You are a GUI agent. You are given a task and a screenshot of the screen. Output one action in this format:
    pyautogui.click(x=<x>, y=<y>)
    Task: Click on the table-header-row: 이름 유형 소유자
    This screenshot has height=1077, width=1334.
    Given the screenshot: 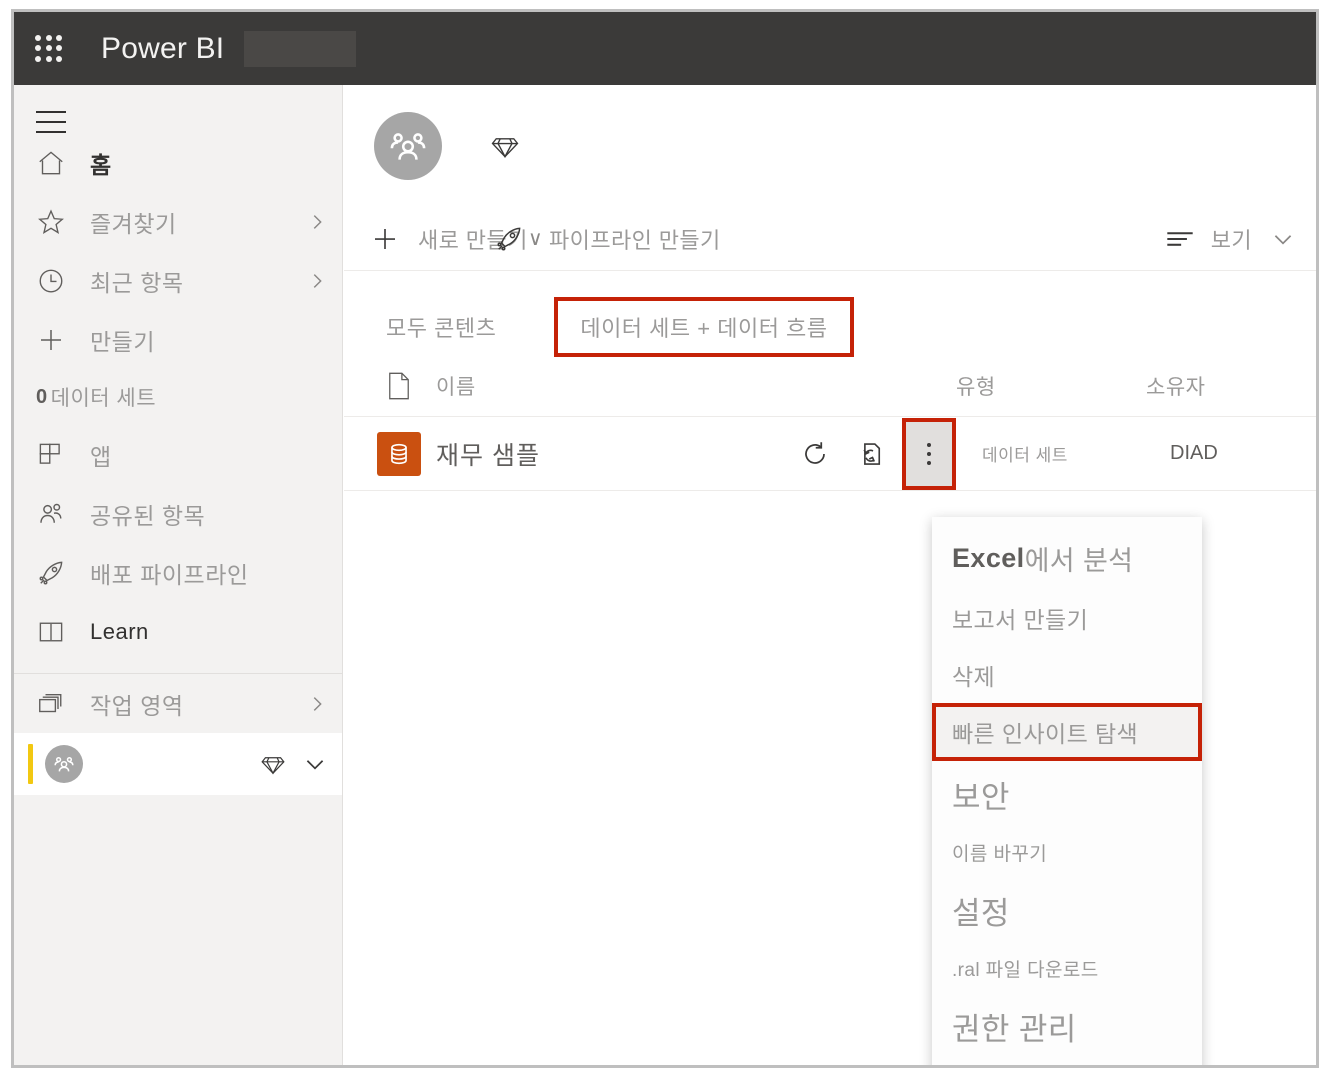 What is the action you would take?
    pyautogui.click(x=830, y=386)
    